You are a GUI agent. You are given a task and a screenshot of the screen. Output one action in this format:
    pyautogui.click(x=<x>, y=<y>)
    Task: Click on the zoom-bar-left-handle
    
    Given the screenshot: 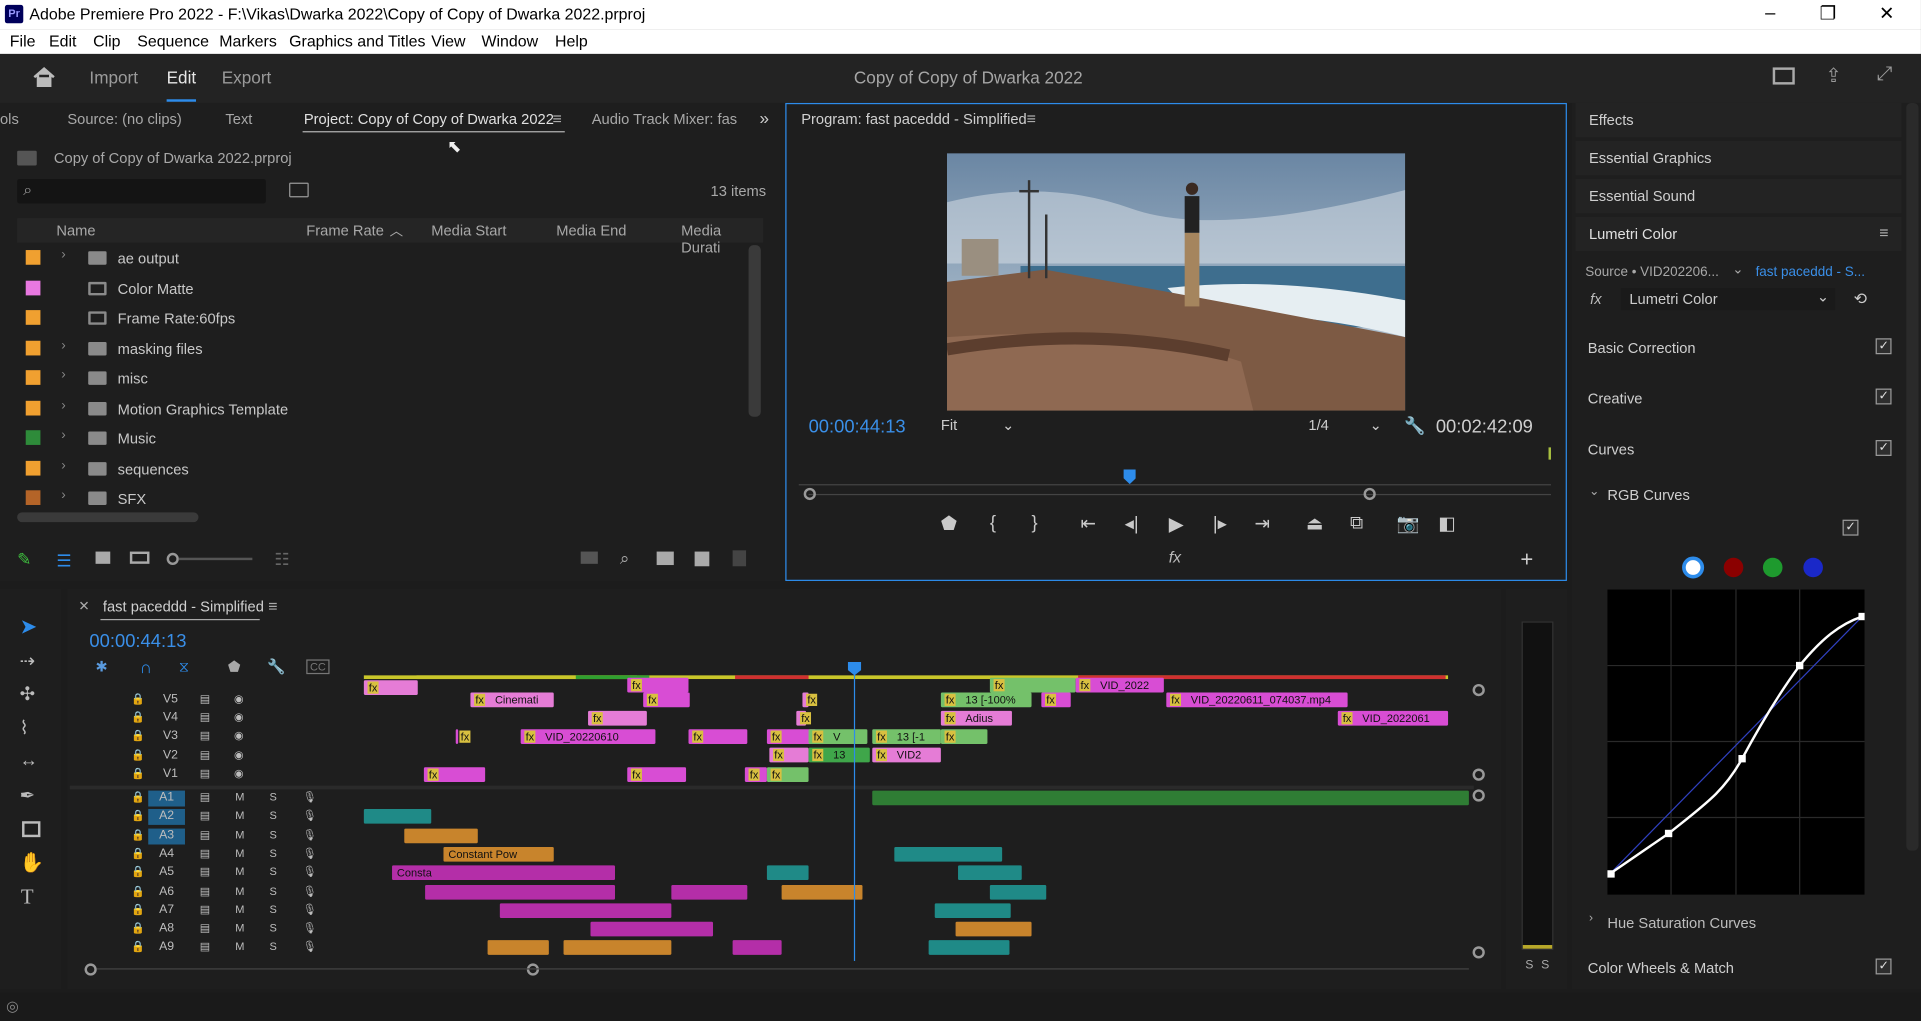 What is the action you would take?
    pyautogui.click(x=809, y=494)
    